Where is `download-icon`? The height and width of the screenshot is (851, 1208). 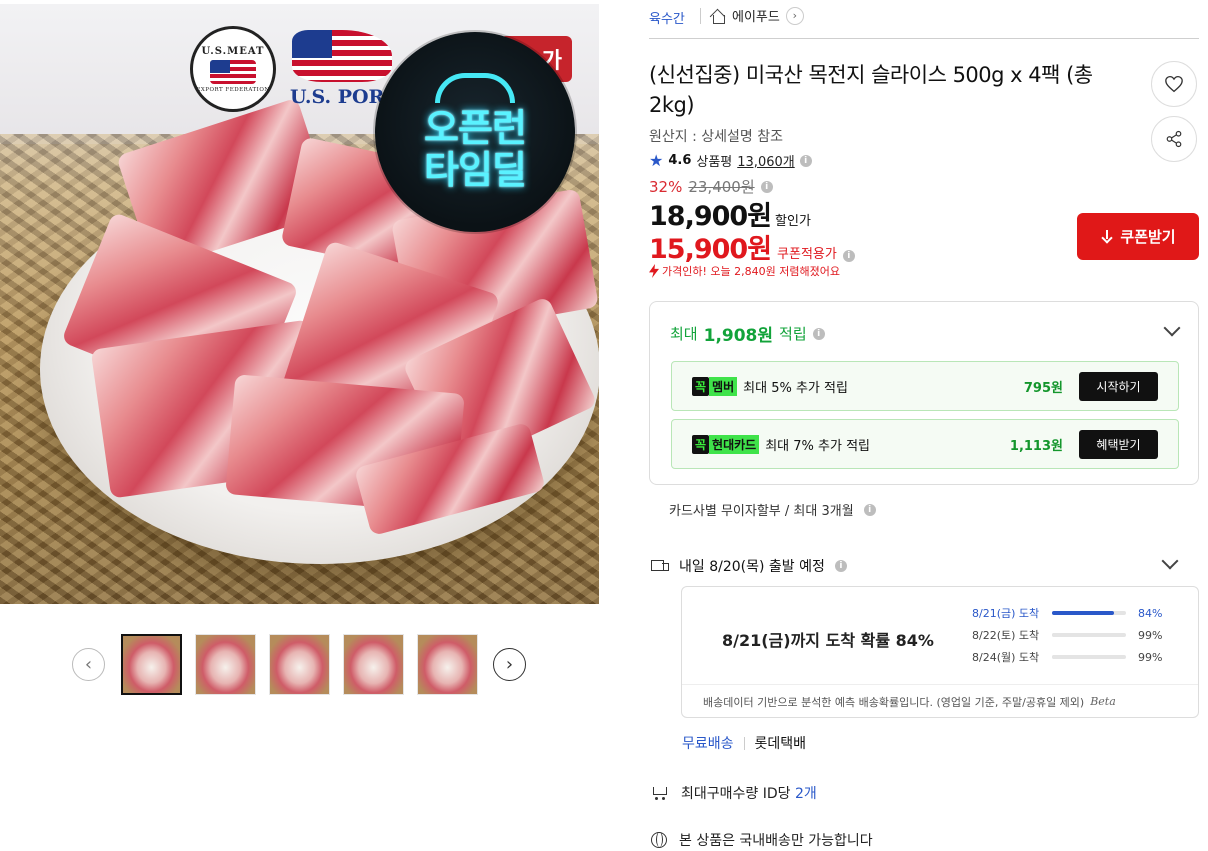
download-icon is located at coordinates (1107, 236).